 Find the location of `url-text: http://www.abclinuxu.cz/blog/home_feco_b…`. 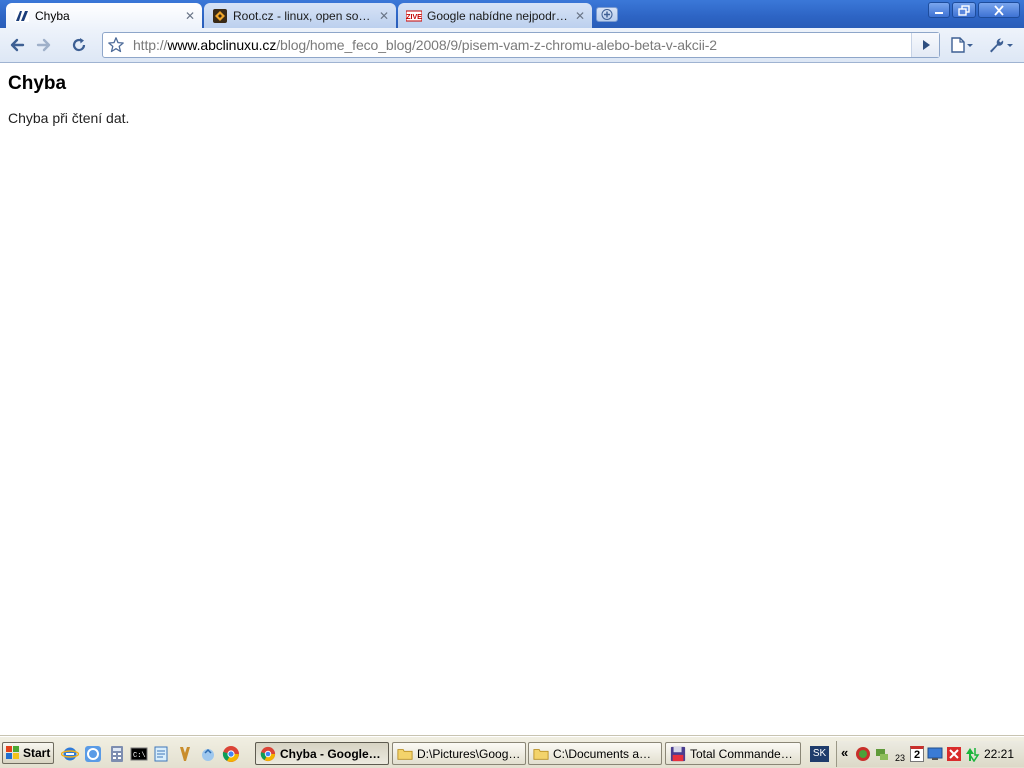

url-text: http://www.abclinuxu.cz/blog/home_feco_b… is located at coordinates (425, 45).